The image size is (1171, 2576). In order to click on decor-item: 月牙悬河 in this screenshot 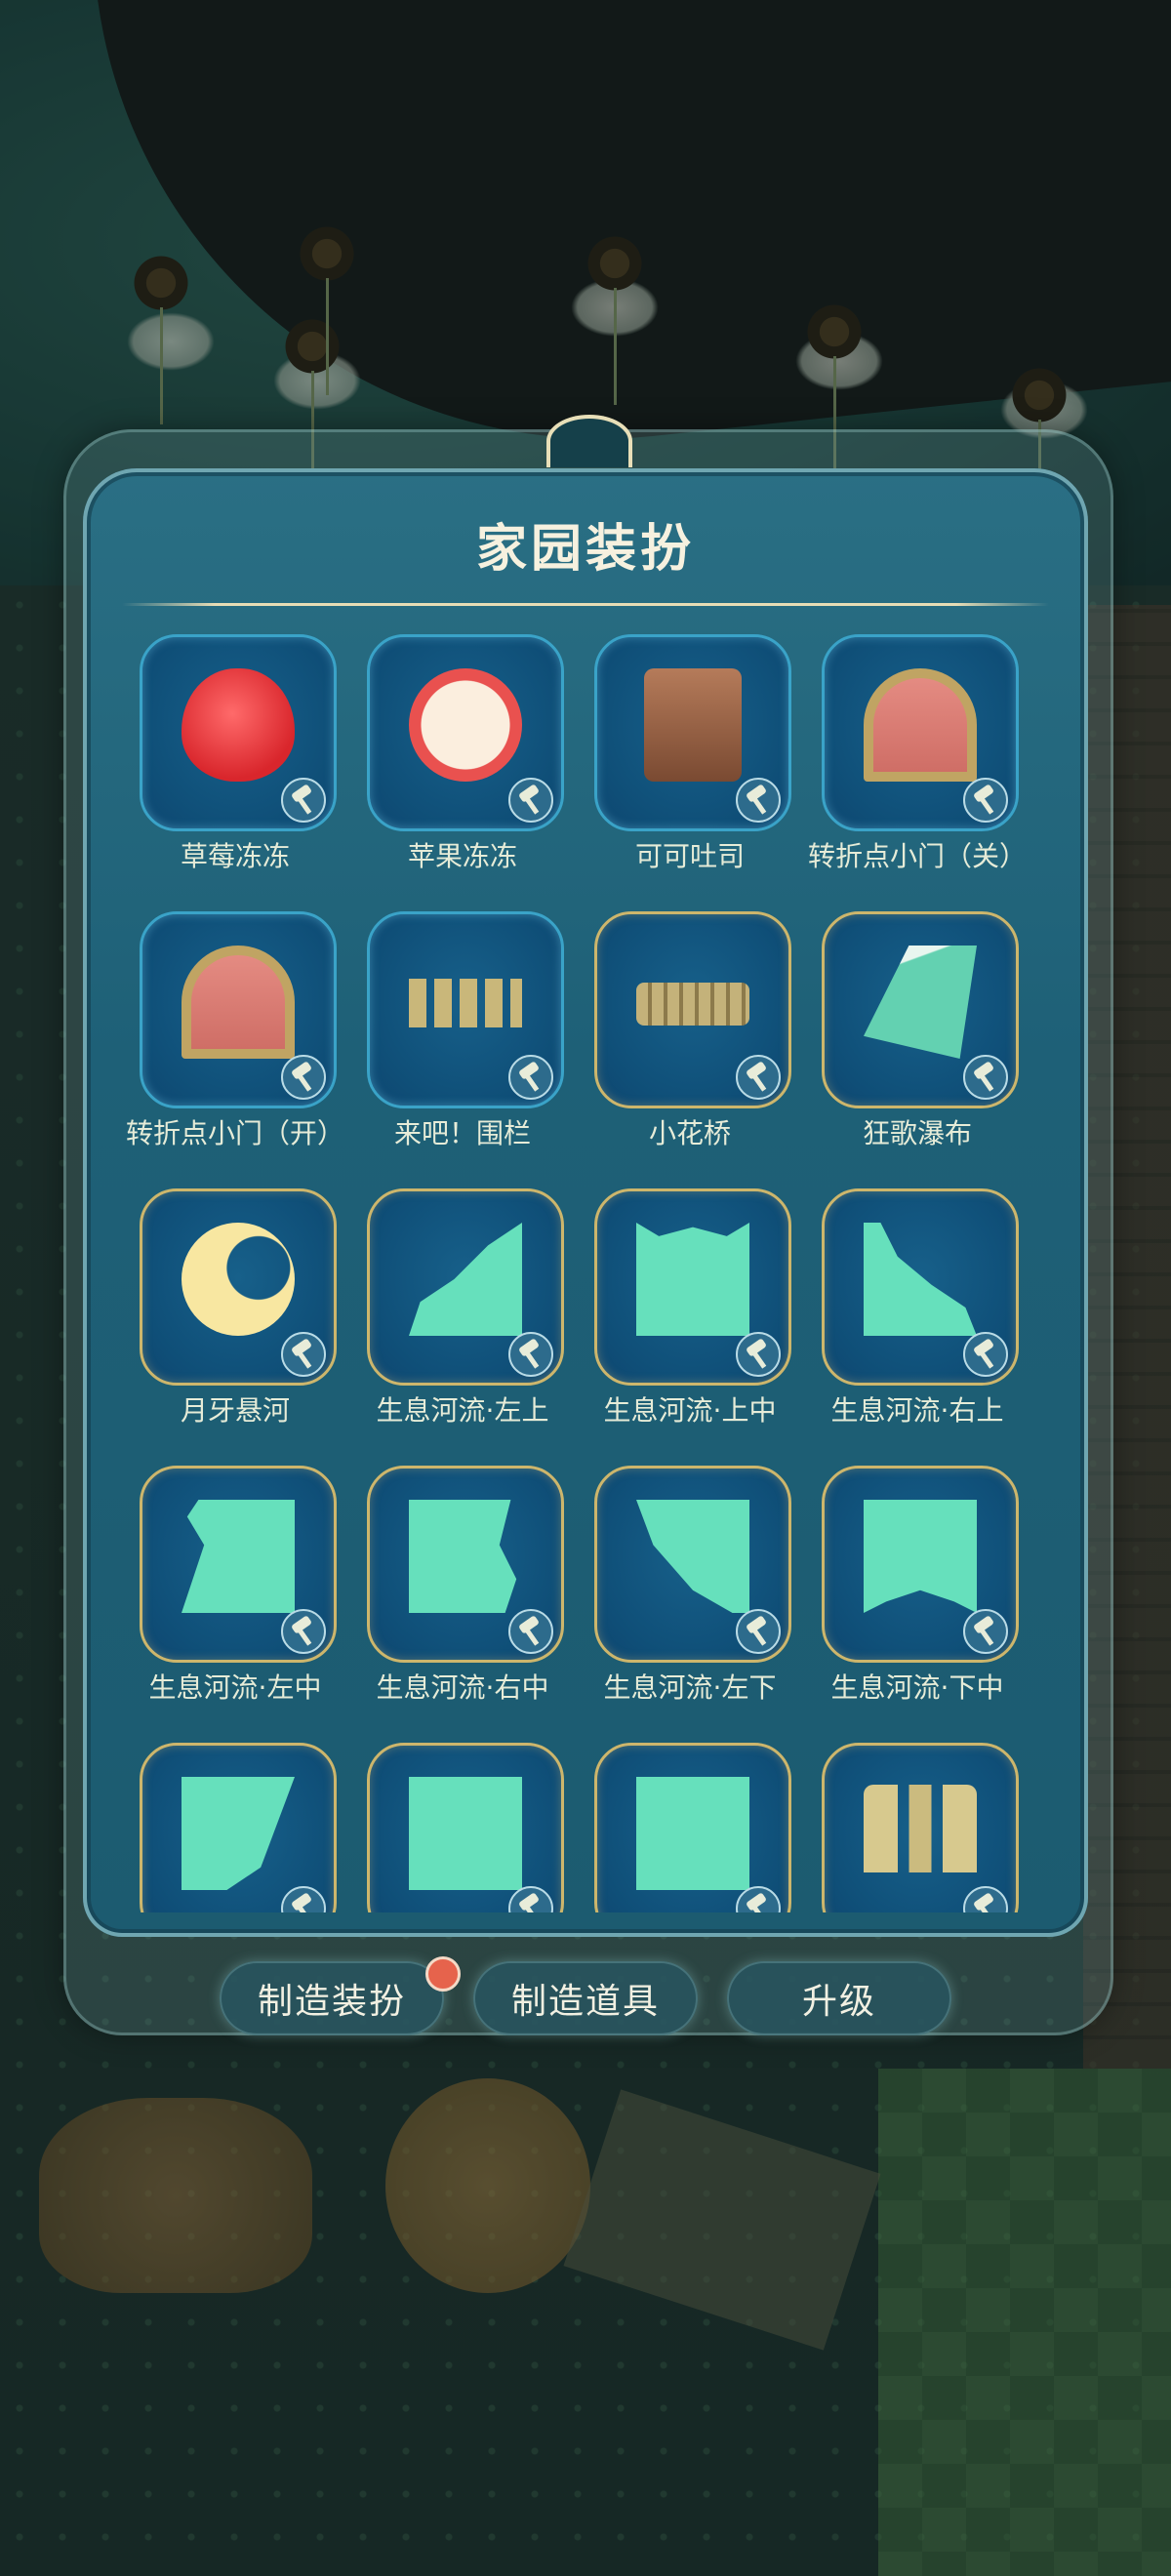, I will do `click(233, 1327)`.